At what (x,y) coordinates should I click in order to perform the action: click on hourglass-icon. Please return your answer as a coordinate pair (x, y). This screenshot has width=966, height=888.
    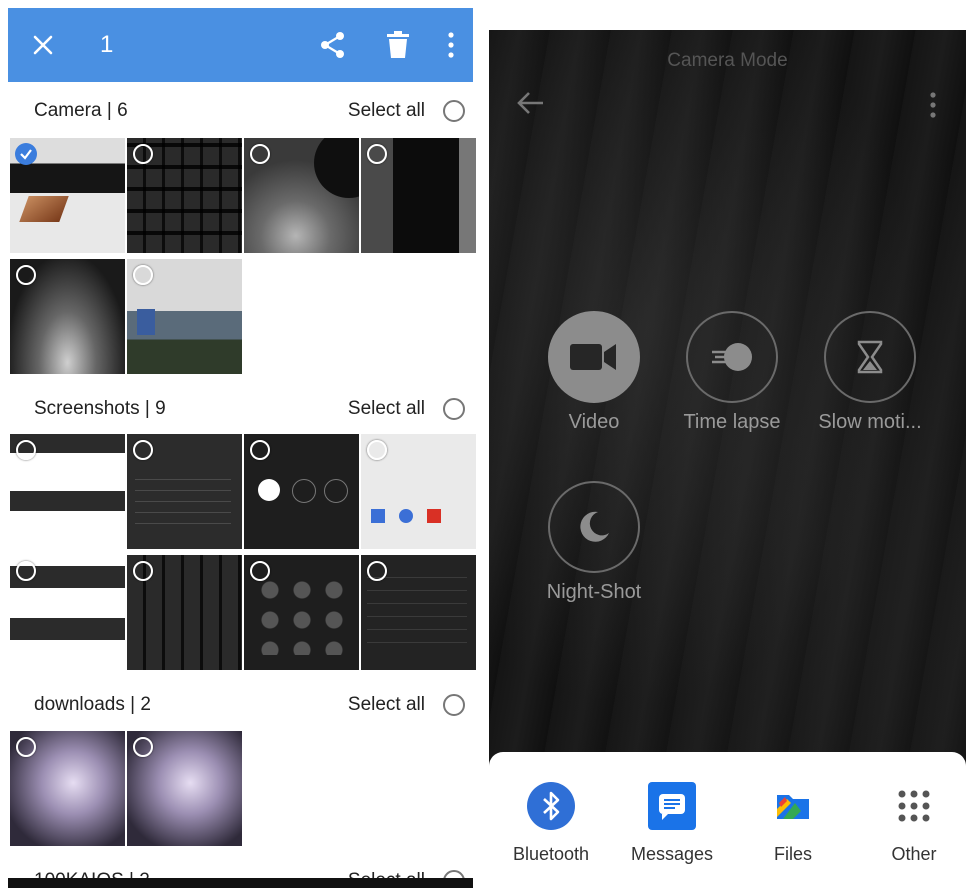
    Looking at the image, I should click on (870, 357).